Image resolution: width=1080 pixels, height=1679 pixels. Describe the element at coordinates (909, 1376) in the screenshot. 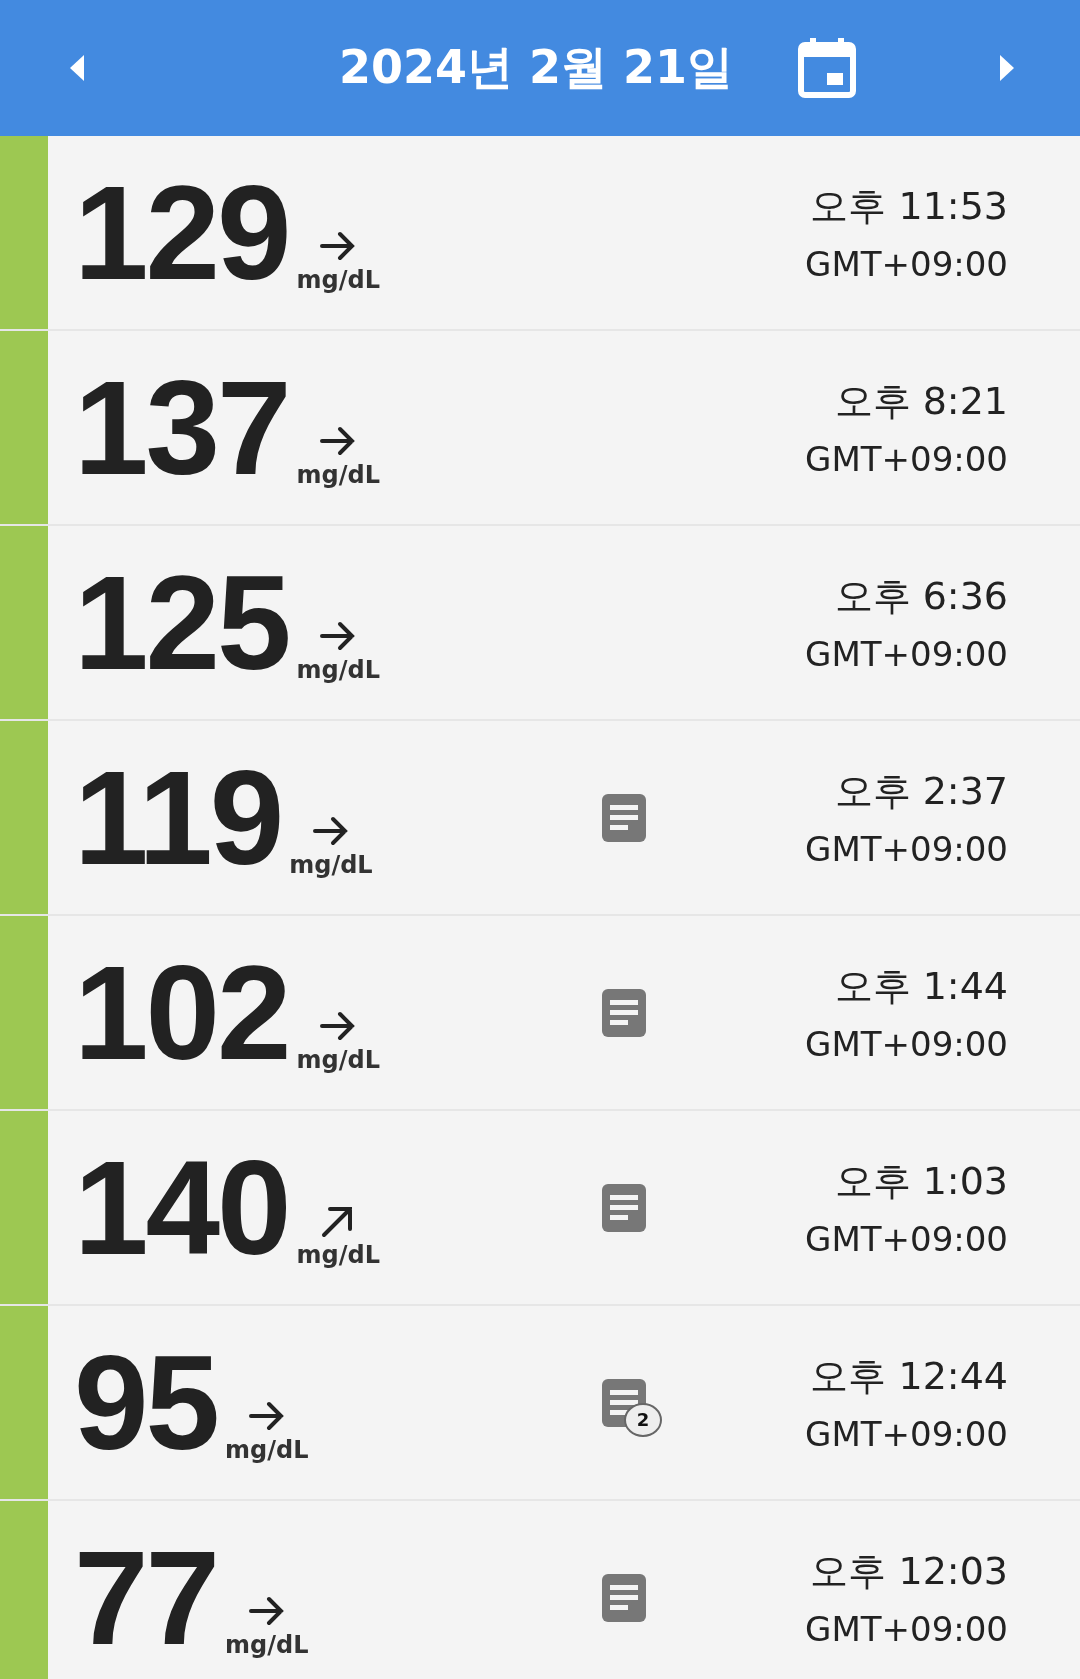

I see `reading-time: 오후 12:44` at that location.